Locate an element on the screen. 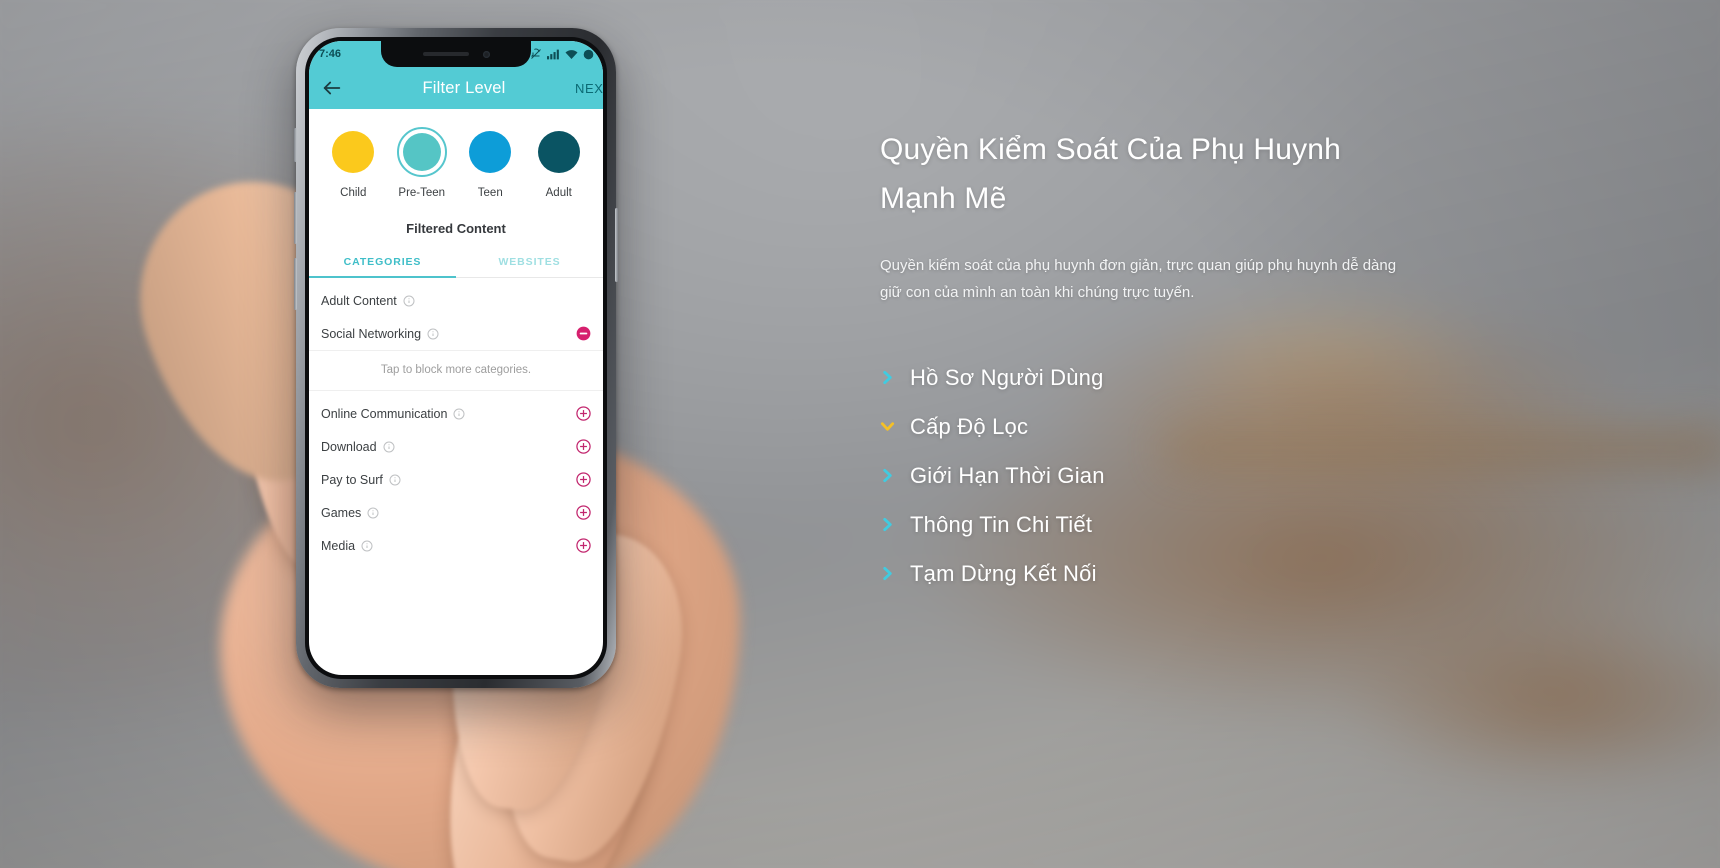 The image size is (1720, 868). filter-level-label: Pre-Teen is located at coordinates (422, 193).